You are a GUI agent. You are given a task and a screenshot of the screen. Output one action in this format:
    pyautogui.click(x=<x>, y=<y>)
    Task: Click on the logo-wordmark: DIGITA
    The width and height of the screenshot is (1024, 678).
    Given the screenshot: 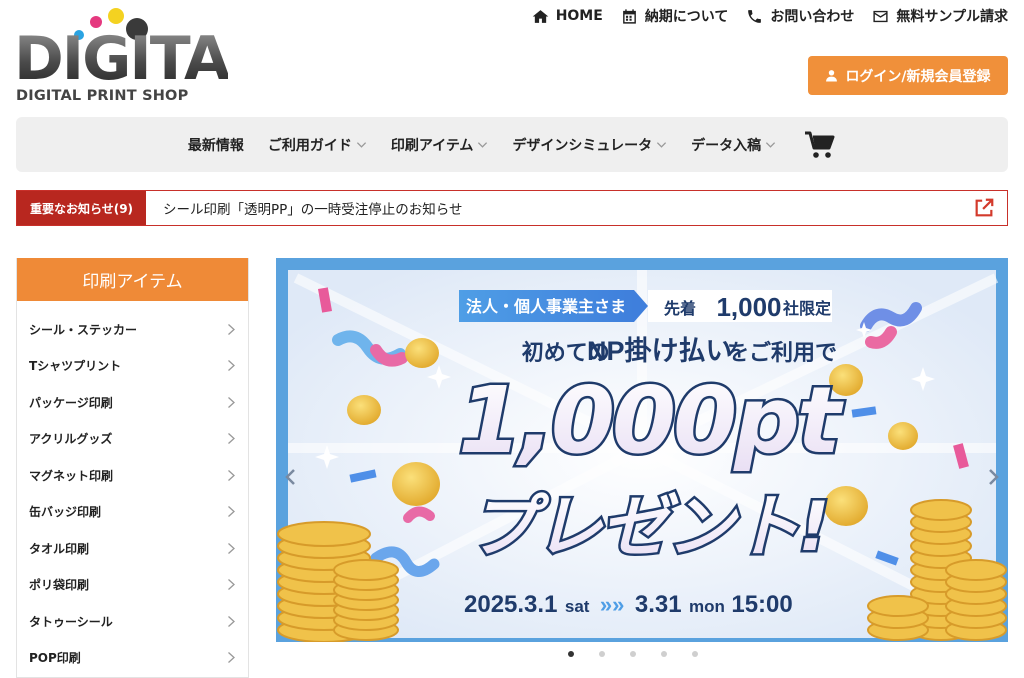 What is the action you would take?
    pyautogui.click(x=122, y=59)
    